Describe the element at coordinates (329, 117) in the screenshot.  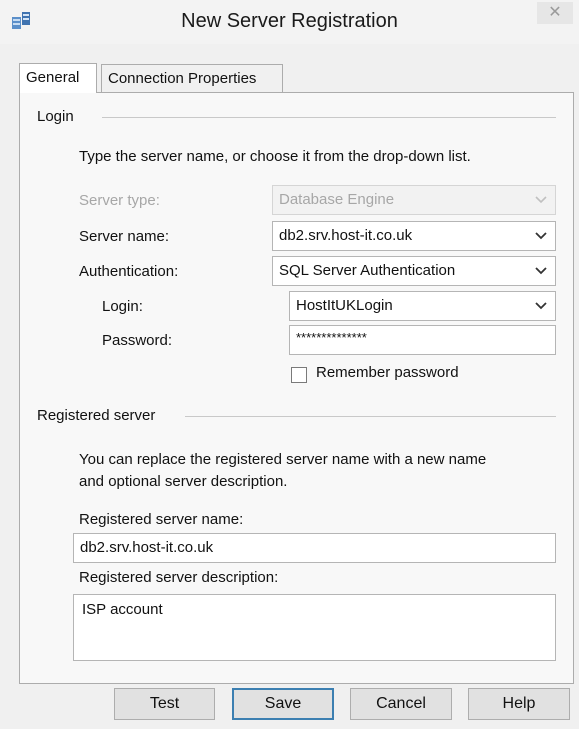
I see `login-group-divider` at that location.